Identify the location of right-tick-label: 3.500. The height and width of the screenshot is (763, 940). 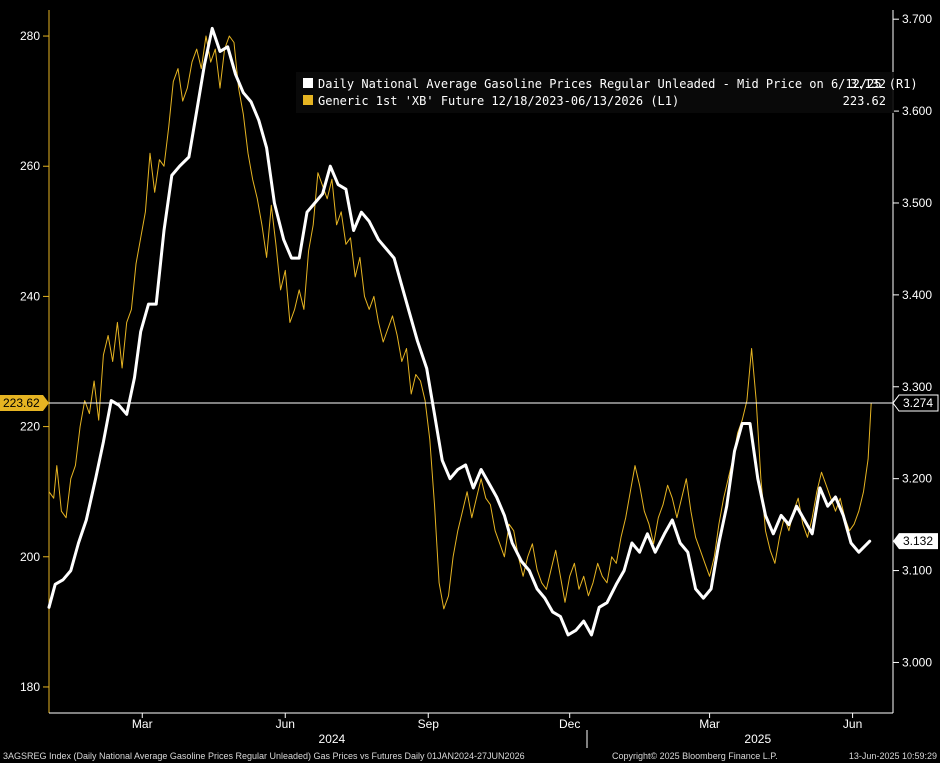
(917, 203).